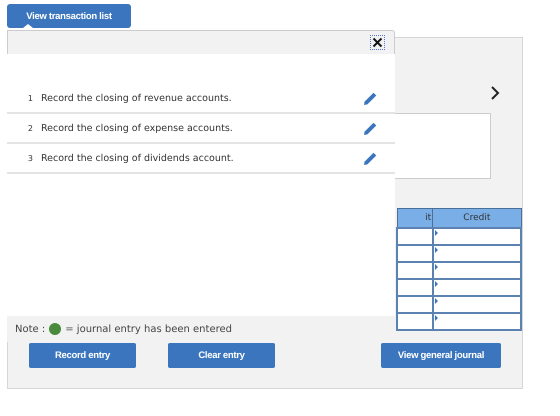  I want to click on column-header: Credit, so click(476, 218).